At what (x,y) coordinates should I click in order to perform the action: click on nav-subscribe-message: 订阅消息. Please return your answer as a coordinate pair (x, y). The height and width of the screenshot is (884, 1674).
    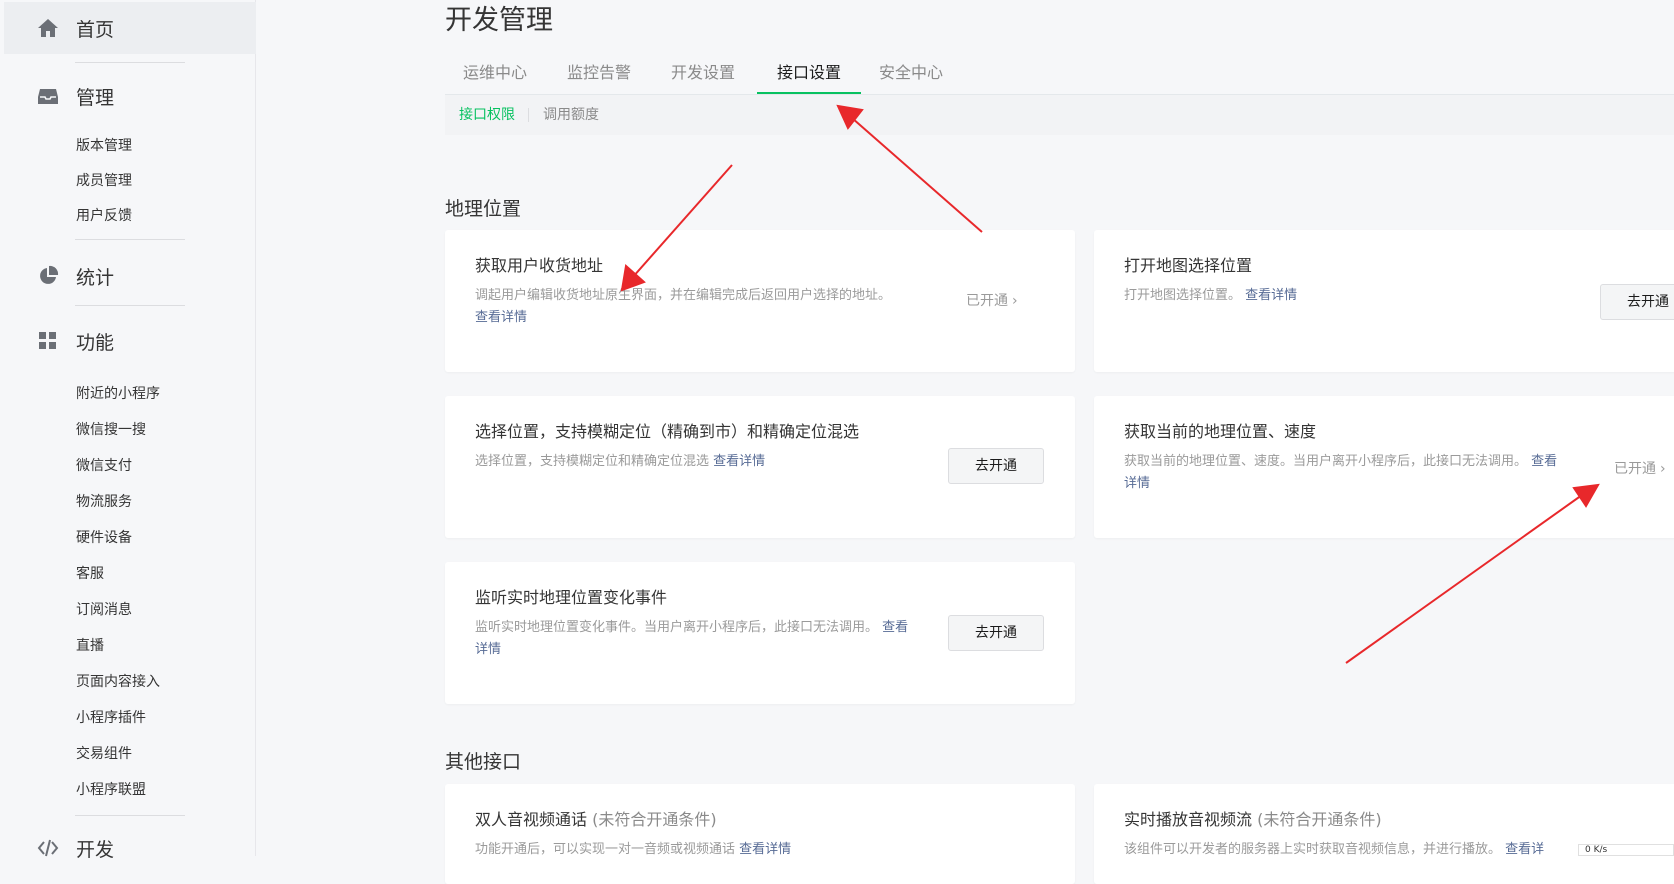
    Looking at the image, I should click on (104, 610).